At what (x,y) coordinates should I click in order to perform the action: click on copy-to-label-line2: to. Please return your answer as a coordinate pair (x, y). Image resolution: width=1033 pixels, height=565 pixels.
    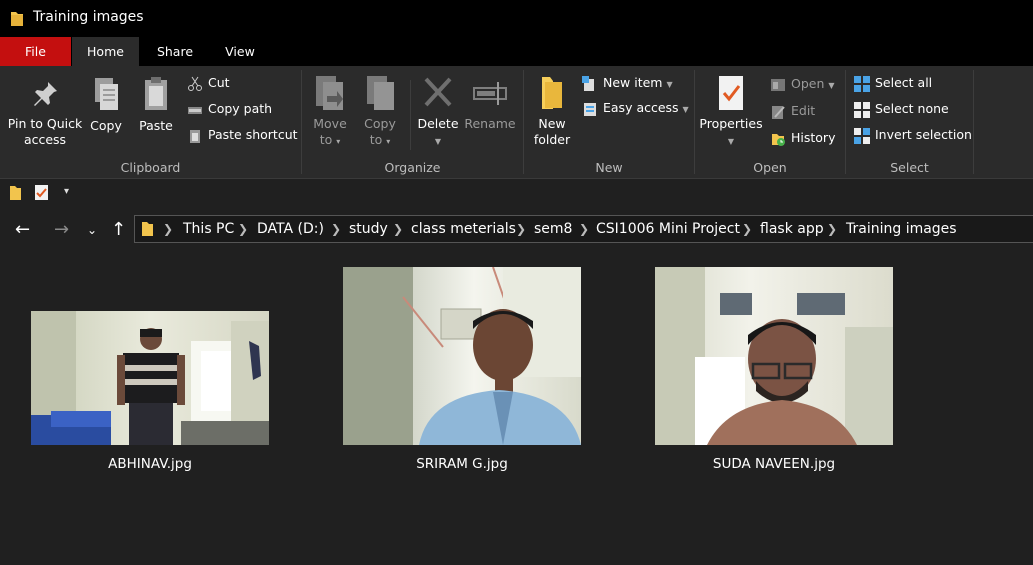
    Looking at the image, I should click on (376, 139).